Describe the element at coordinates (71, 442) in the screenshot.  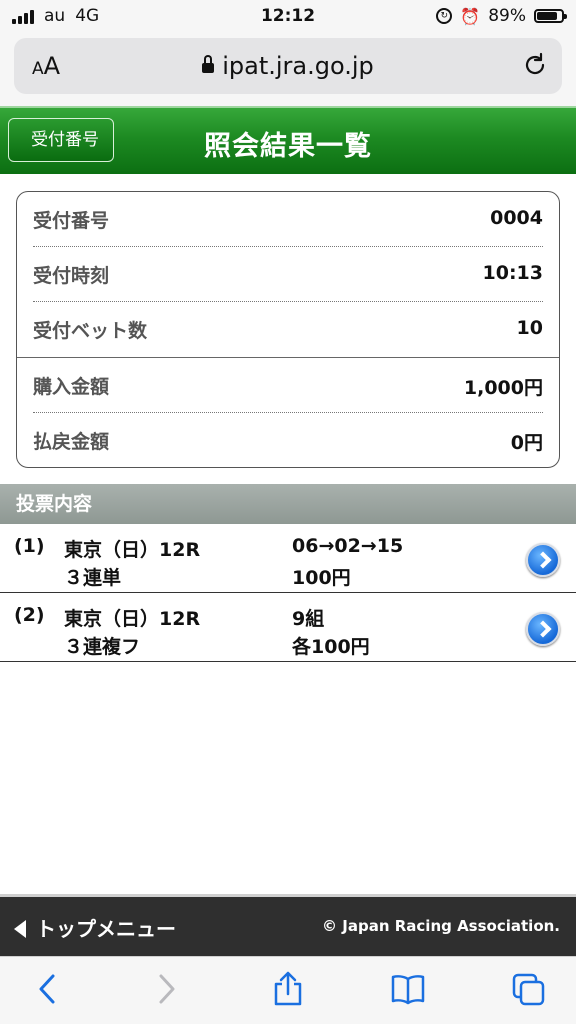
I see `summary-label: 払戻金額` at that location.